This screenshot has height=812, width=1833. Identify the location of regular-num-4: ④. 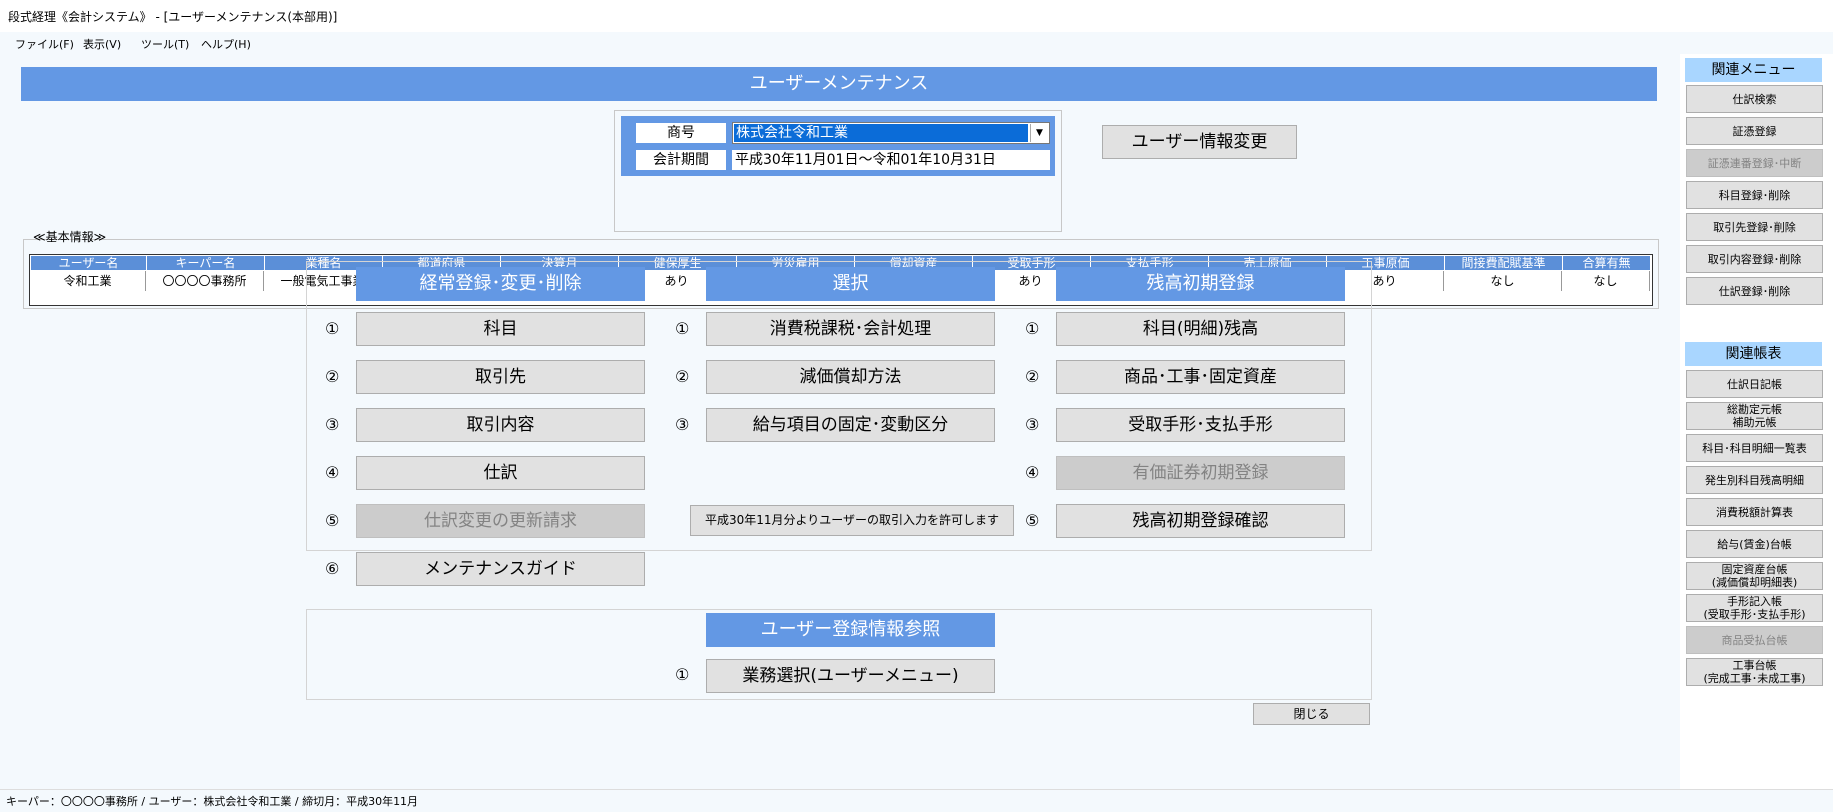
(332, 472).